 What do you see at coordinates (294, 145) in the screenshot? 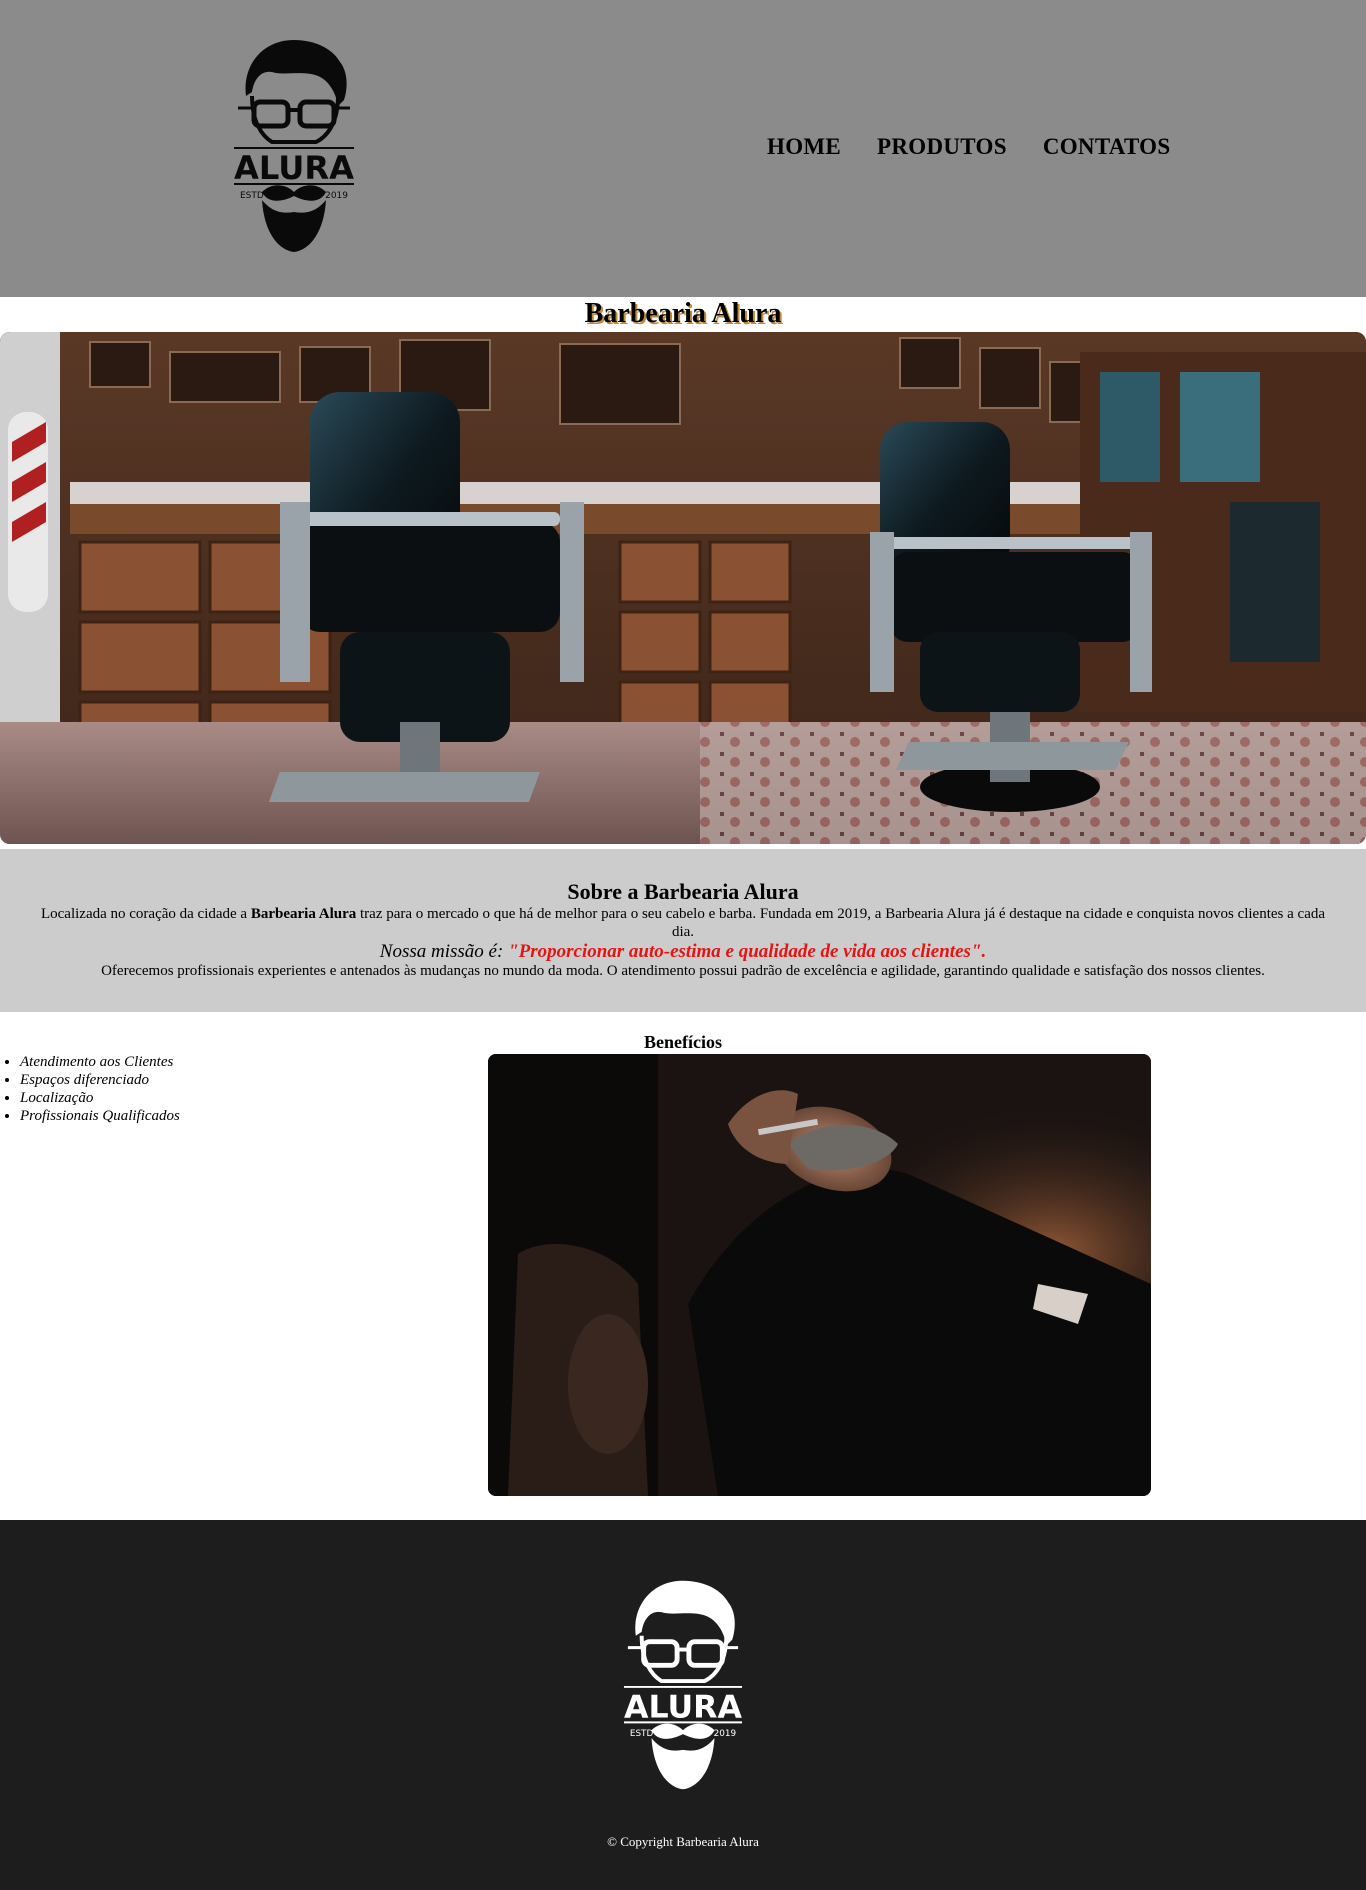
I see `alura-barber-logo-icon: ALURA ESTD 2019` at bounding box center [294, 145].